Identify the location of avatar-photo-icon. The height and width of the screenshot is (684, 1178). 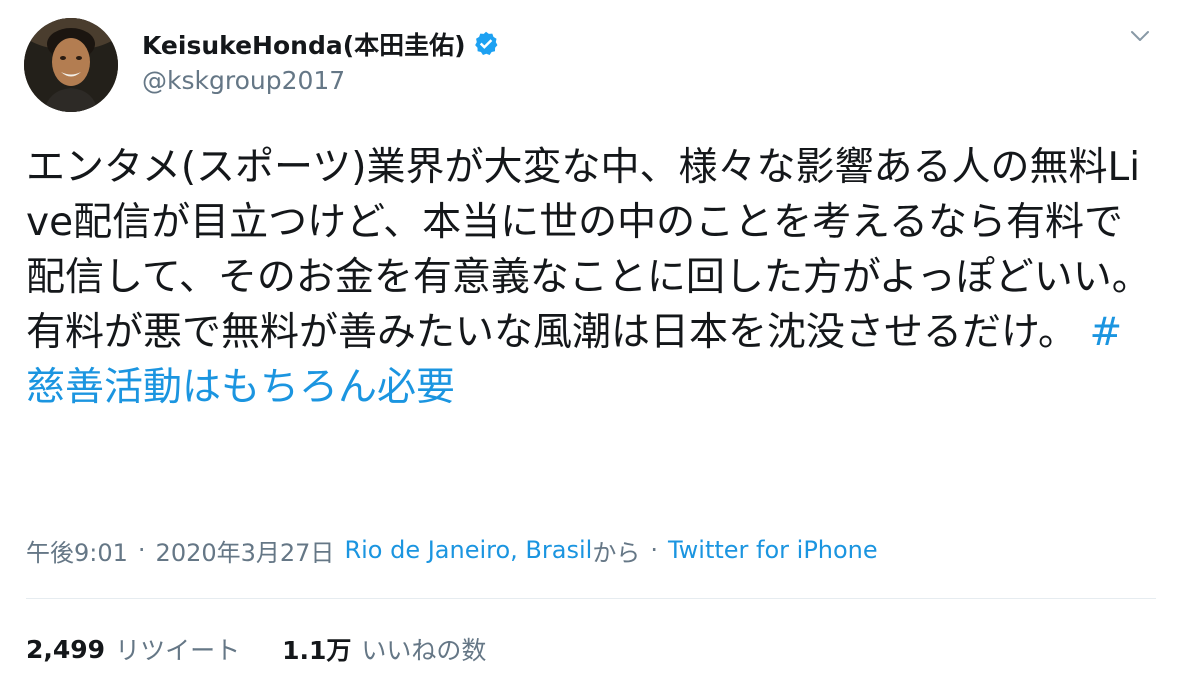
(71, 65).